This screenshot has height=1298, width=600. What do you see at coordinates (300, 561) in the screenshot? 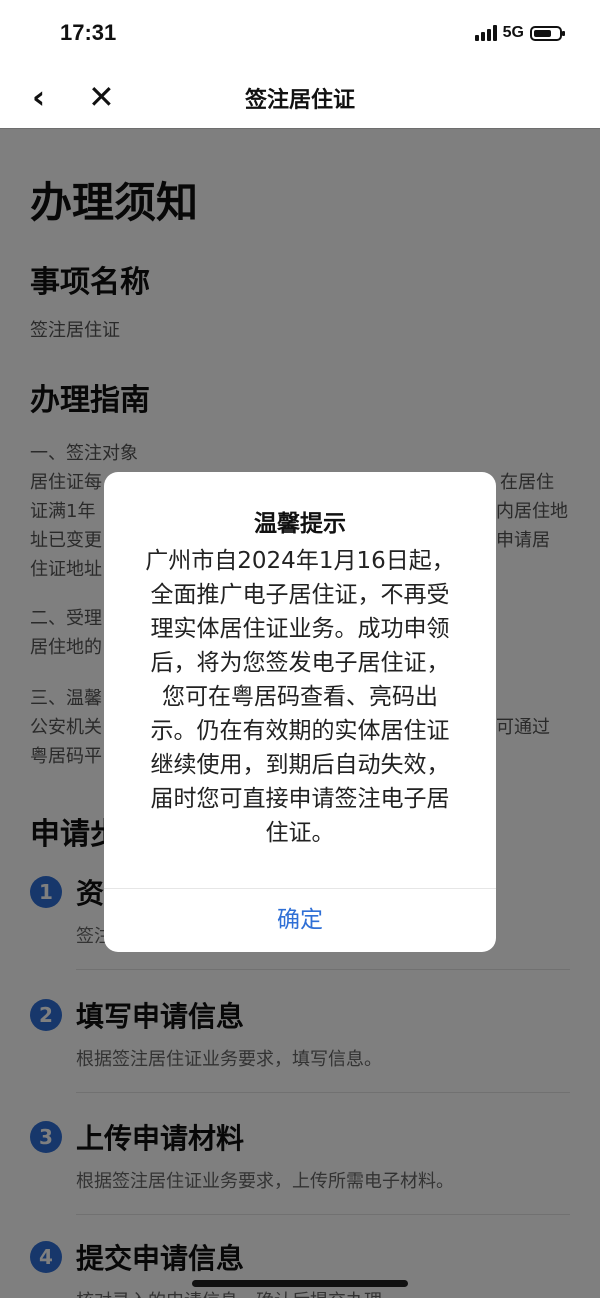
I see `dialog-message-line: 广州市自2024年1月16日起，` at bounding box center [300, 561].